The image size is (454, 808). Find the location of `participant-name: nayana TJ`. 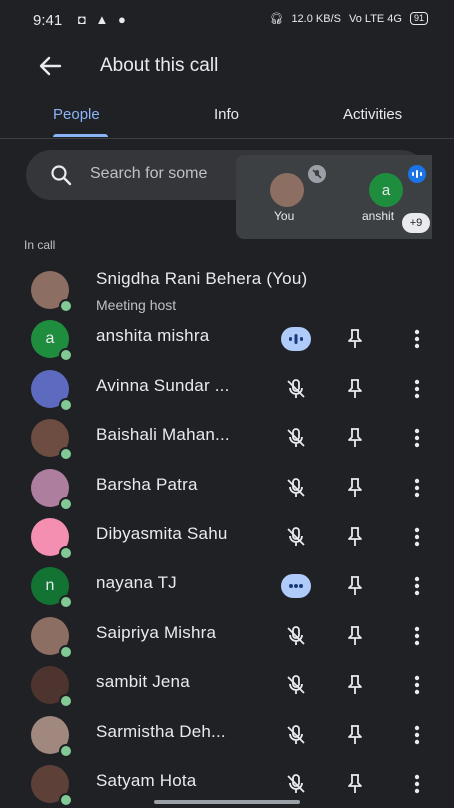

participant-name: nayana TJ is located at coordinates (136, 583).